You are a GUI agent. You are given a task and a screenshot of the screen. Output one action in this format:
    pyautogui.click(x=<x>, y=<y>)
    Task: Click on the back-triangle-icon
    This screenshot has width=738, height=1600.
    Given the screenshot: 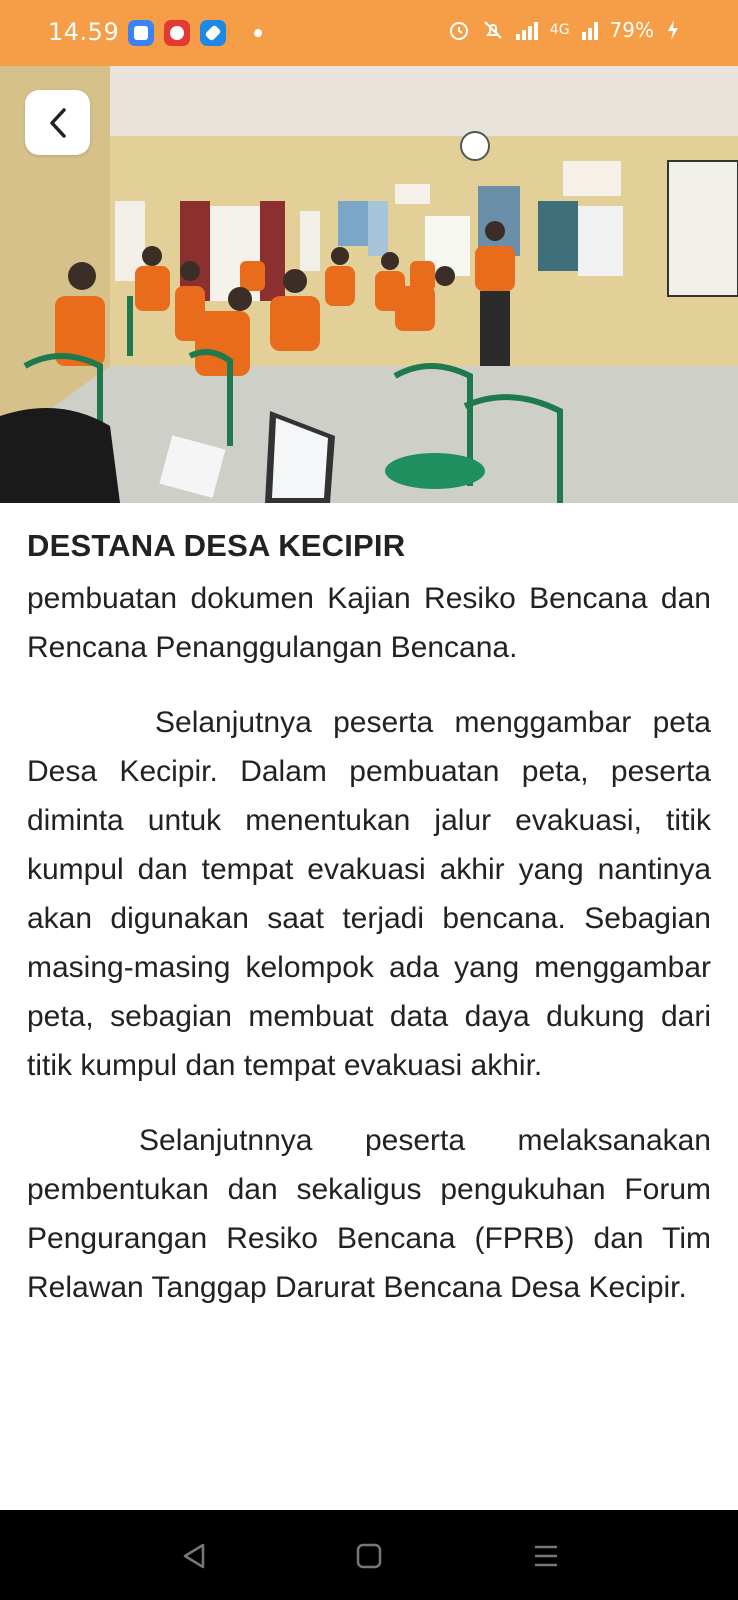 What is the action you would take?
    pyautogui.click(x=194, y=1556)
    